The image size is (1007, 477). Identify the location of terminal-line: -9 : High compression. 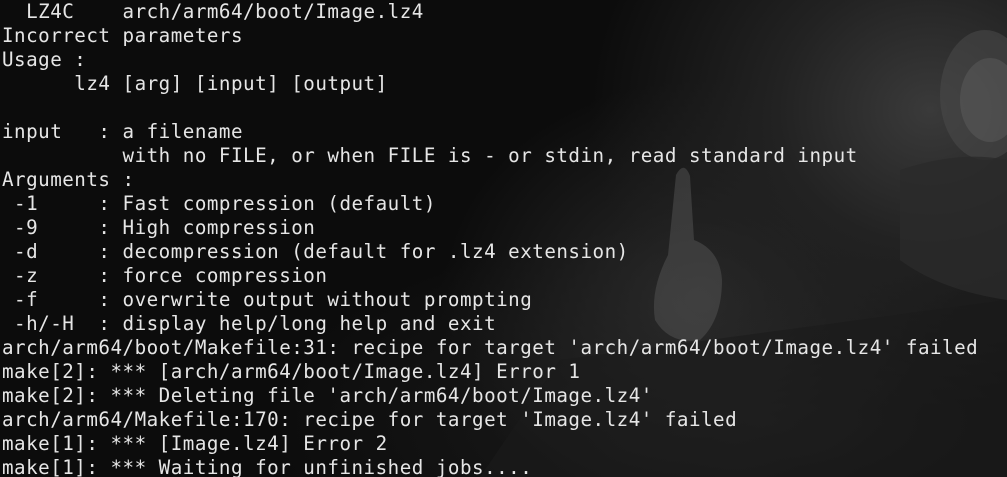
(159, 227).